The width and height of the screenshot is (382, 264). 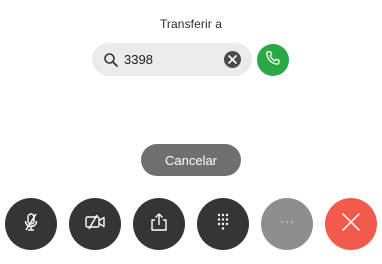 I want to click on more-icon, so click(x=287, y=224).